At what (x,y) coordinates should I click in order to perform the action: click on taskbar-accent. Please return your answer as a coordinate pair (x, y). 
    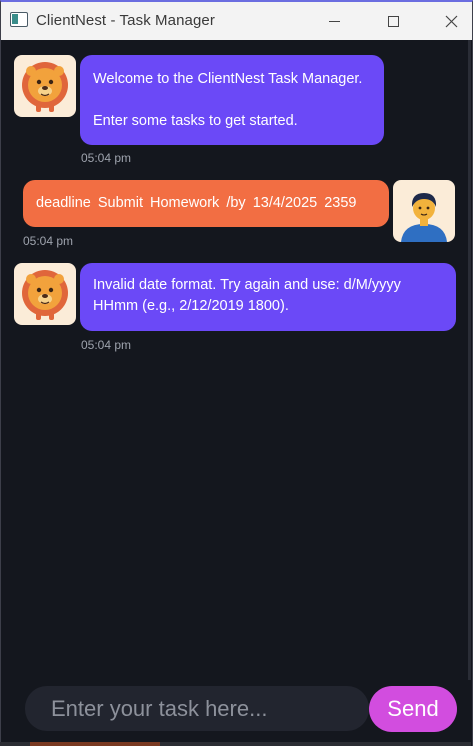
    Looking at the image, I should click on (95, 744).